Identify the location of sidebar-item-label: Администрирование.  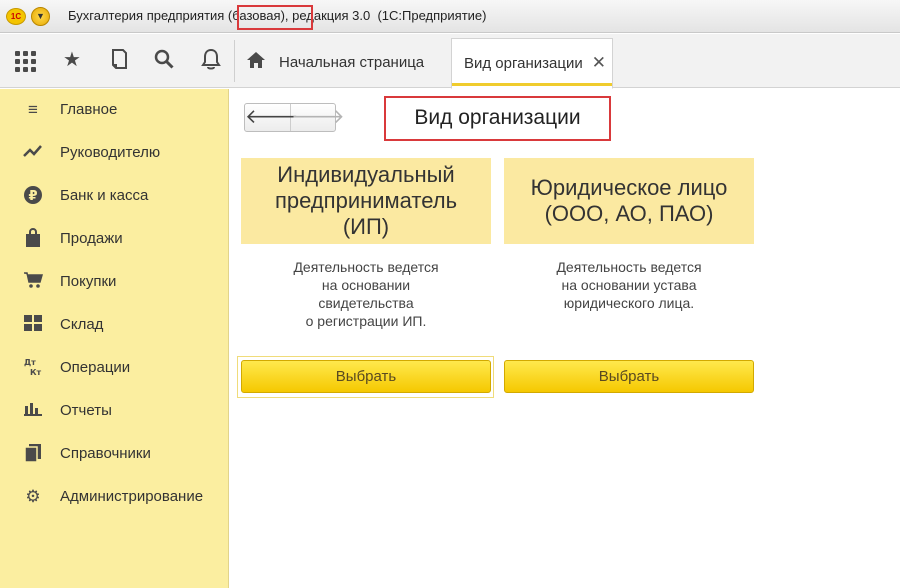
(132, 496).